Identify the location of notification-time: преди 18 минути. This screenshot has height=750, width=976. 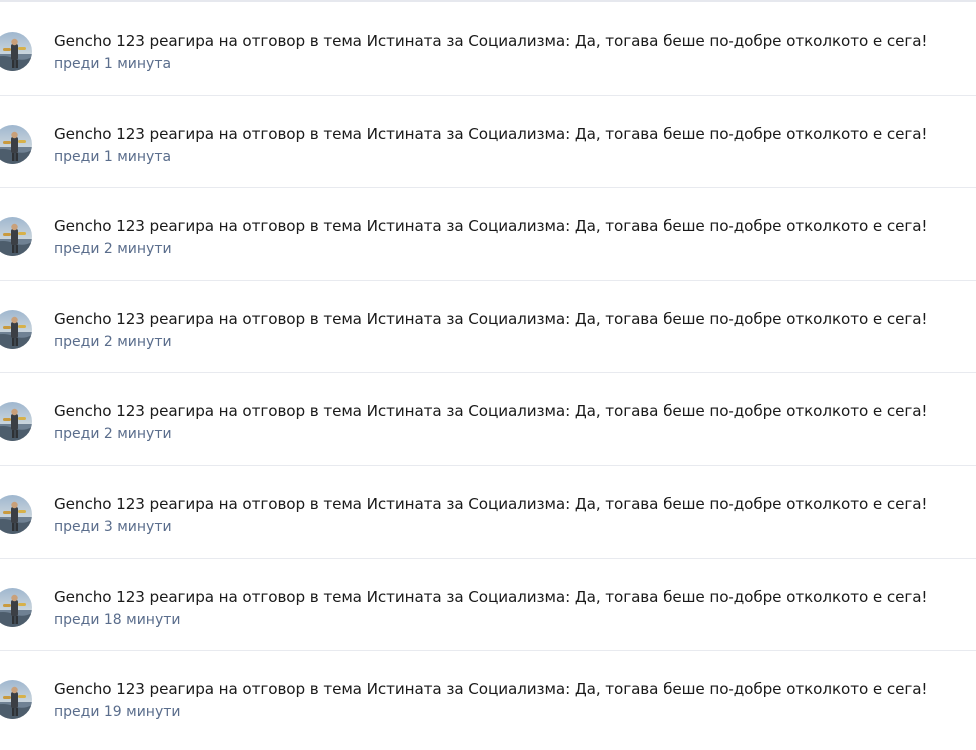
(117, 619).